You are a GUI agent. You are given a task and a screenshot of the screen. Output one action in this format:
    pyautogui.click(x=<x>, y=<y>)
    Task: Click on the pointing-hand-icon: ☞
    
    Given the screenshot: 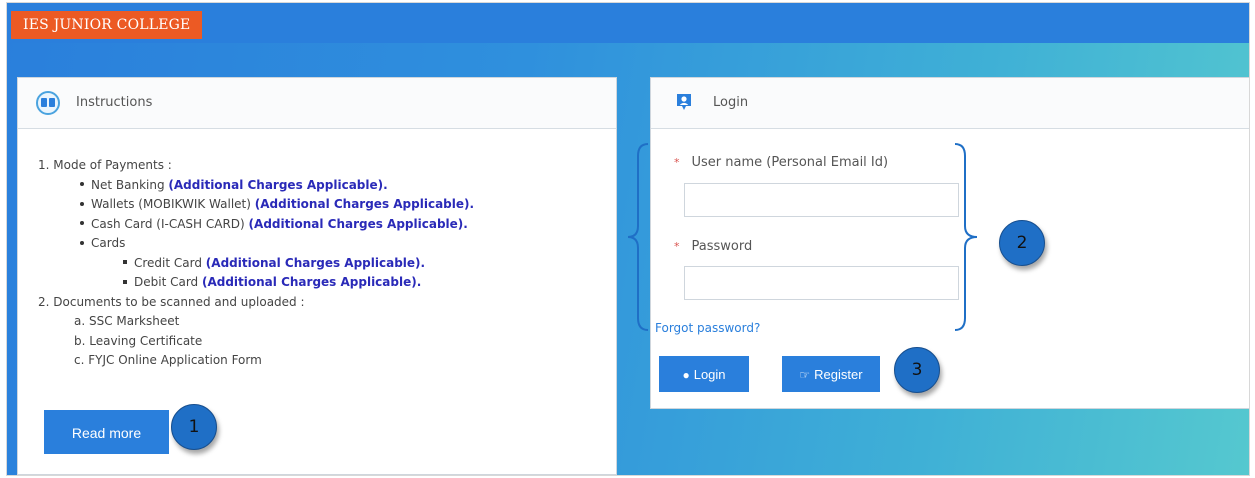 What is the action you would take?
    pyautogui.click(x=805, y=375)
    